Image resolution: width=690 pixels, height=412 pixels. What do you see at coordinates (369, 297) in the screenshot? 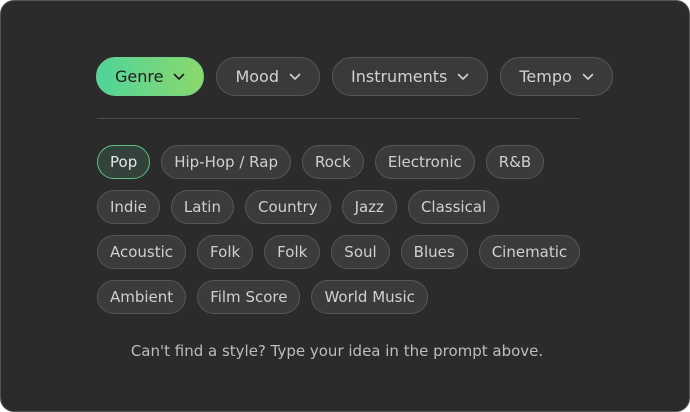
I see `genre-chip-world-music: World Music` at bounding box center [369, 297].